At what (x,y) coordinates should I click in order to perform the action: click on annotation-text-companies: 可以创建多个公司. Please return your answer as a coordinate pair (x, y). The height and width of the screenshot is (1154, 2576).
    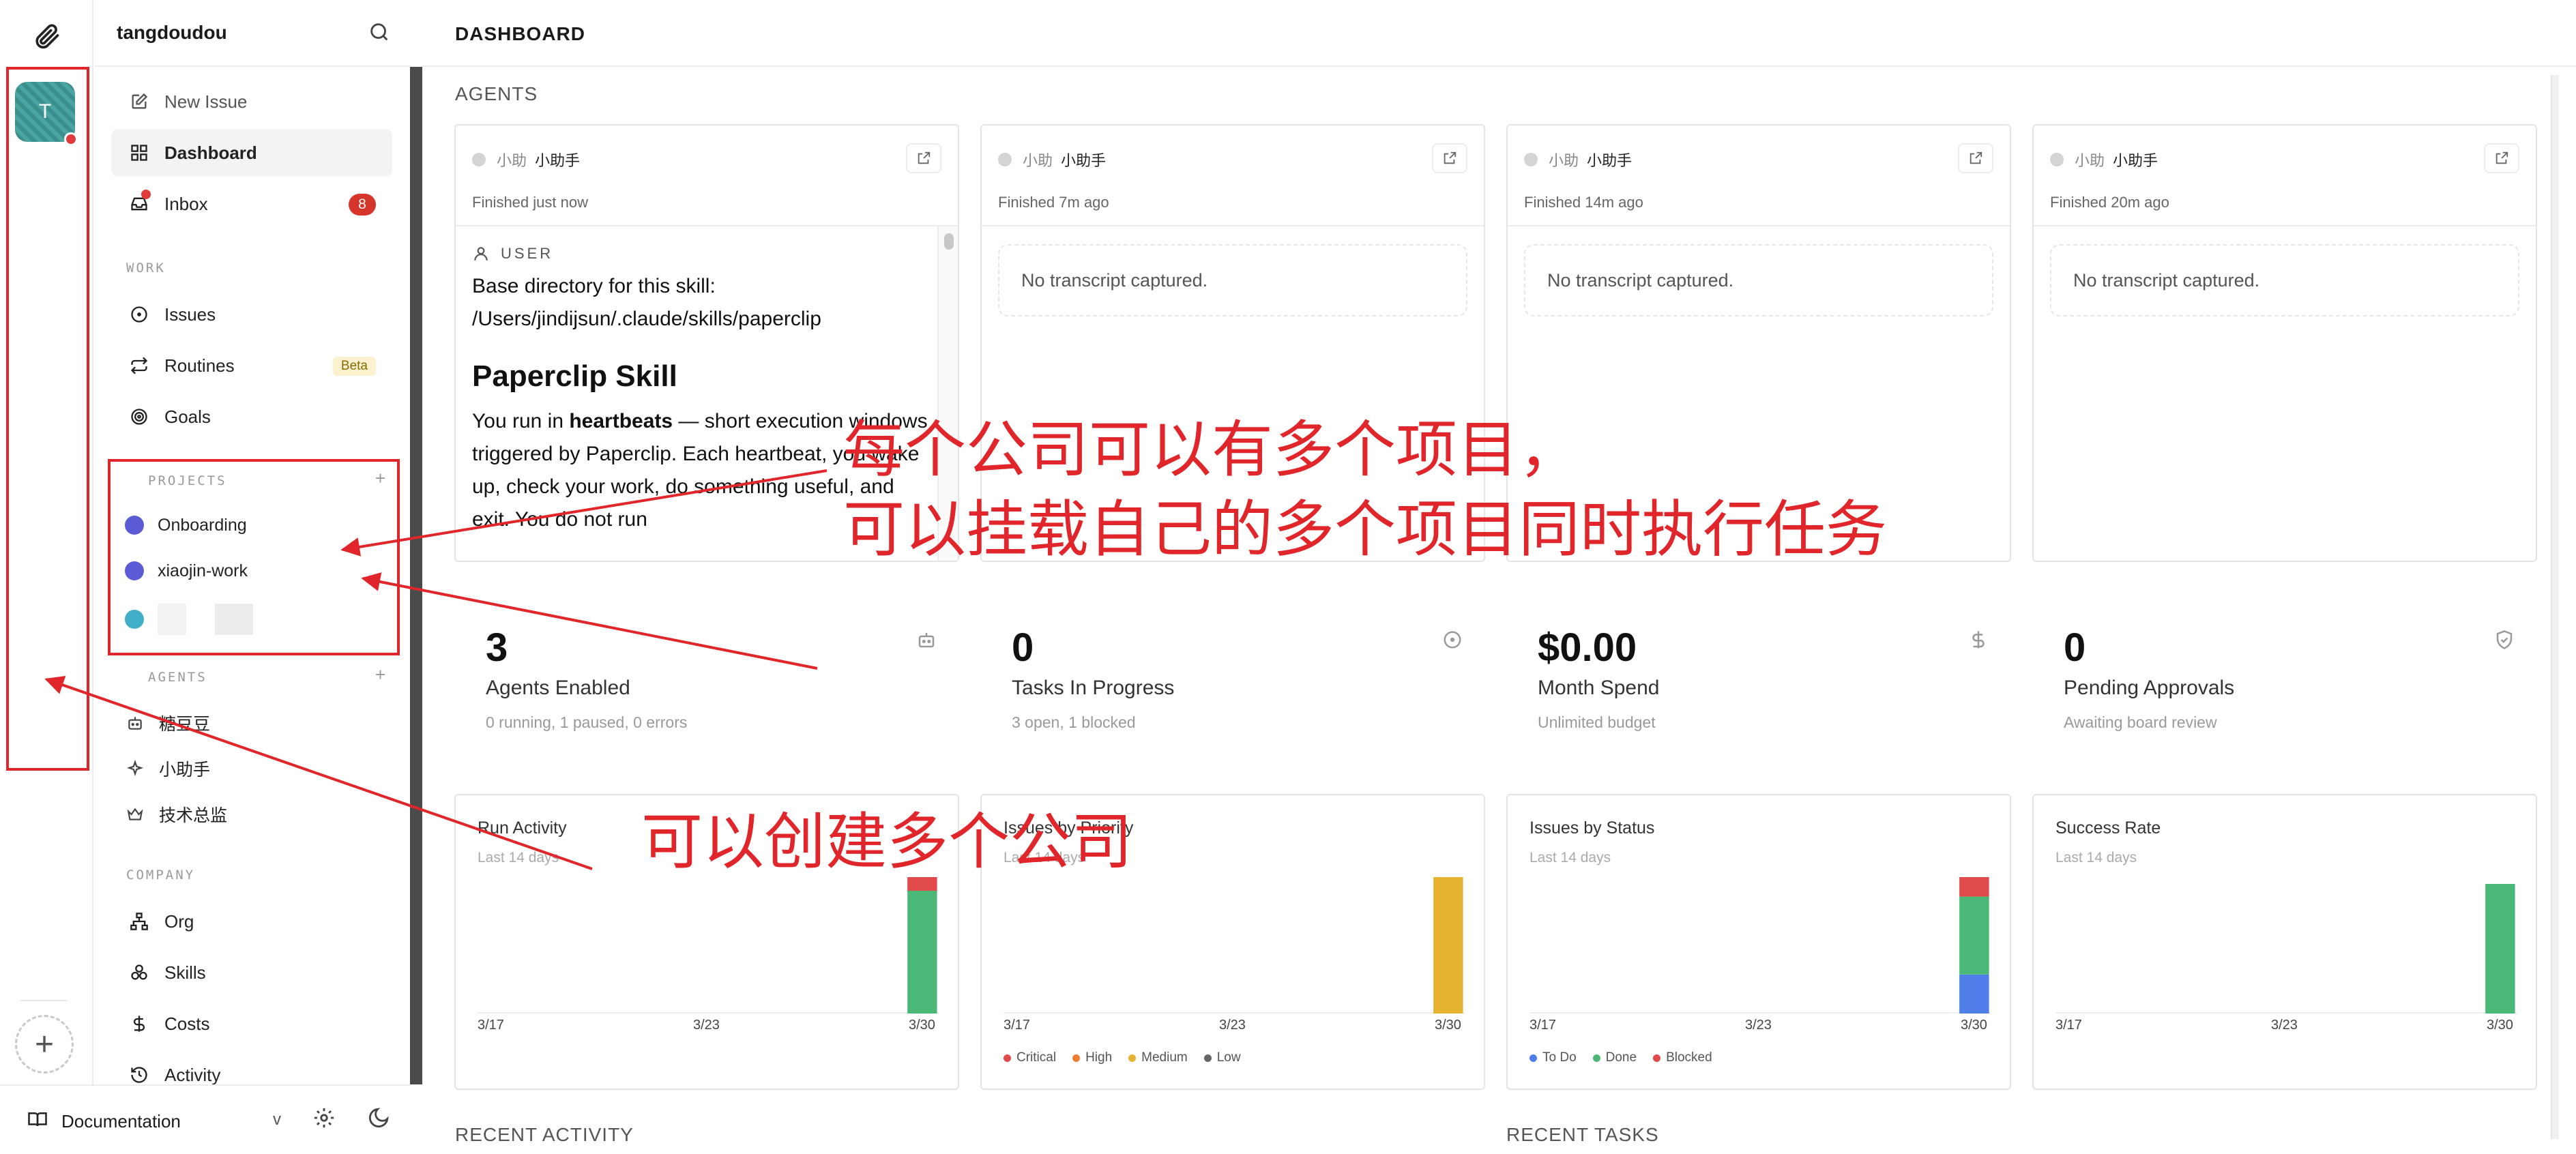
    Looking at the image, I should click on (886, 842).